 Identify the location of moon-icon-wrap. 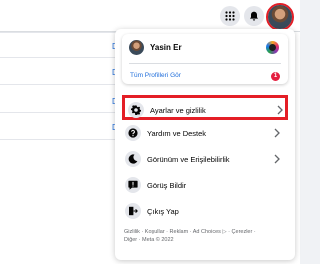
(133, 159).